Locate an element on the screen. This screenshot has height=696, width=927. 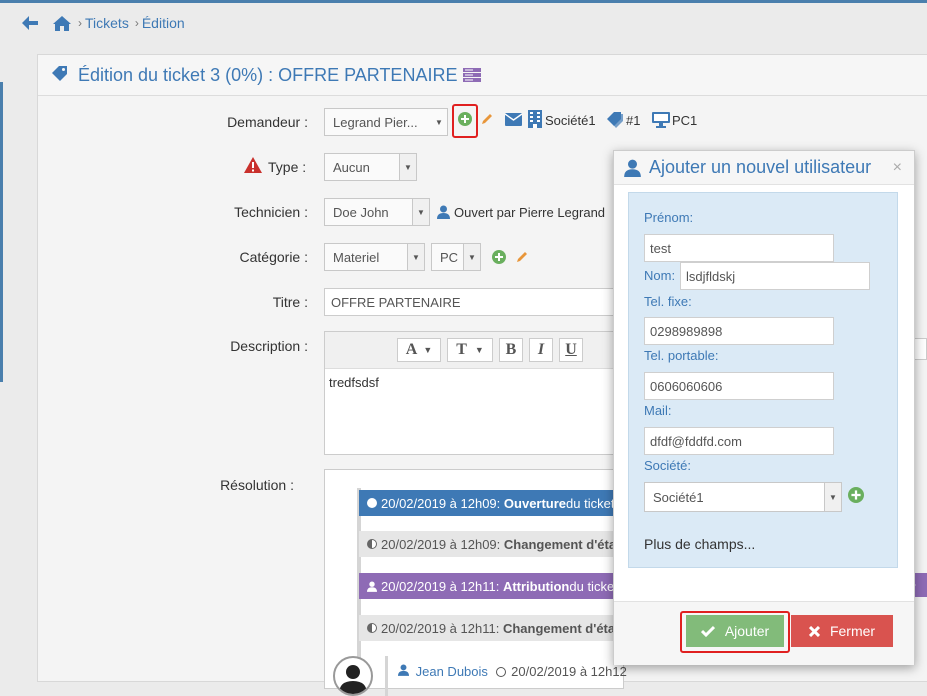
add-button-label: Ajouter is located at coordinates (747, 631).